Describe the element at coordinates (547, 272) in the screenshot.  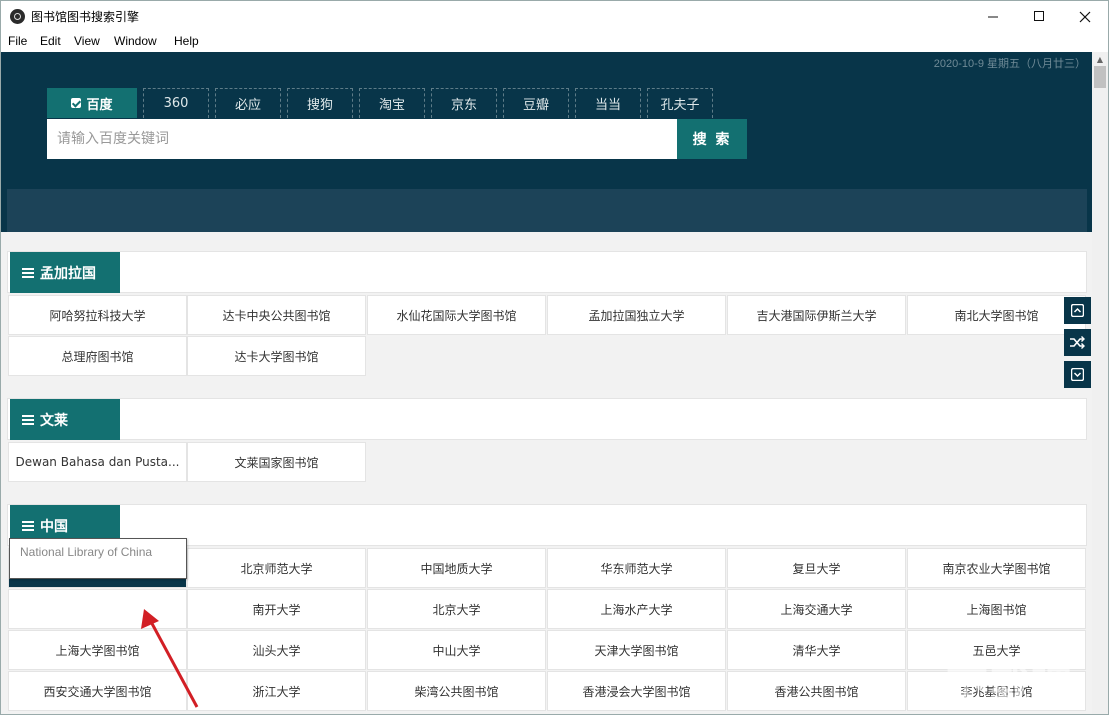
I see `section-header: 孟加拉国` at that location.